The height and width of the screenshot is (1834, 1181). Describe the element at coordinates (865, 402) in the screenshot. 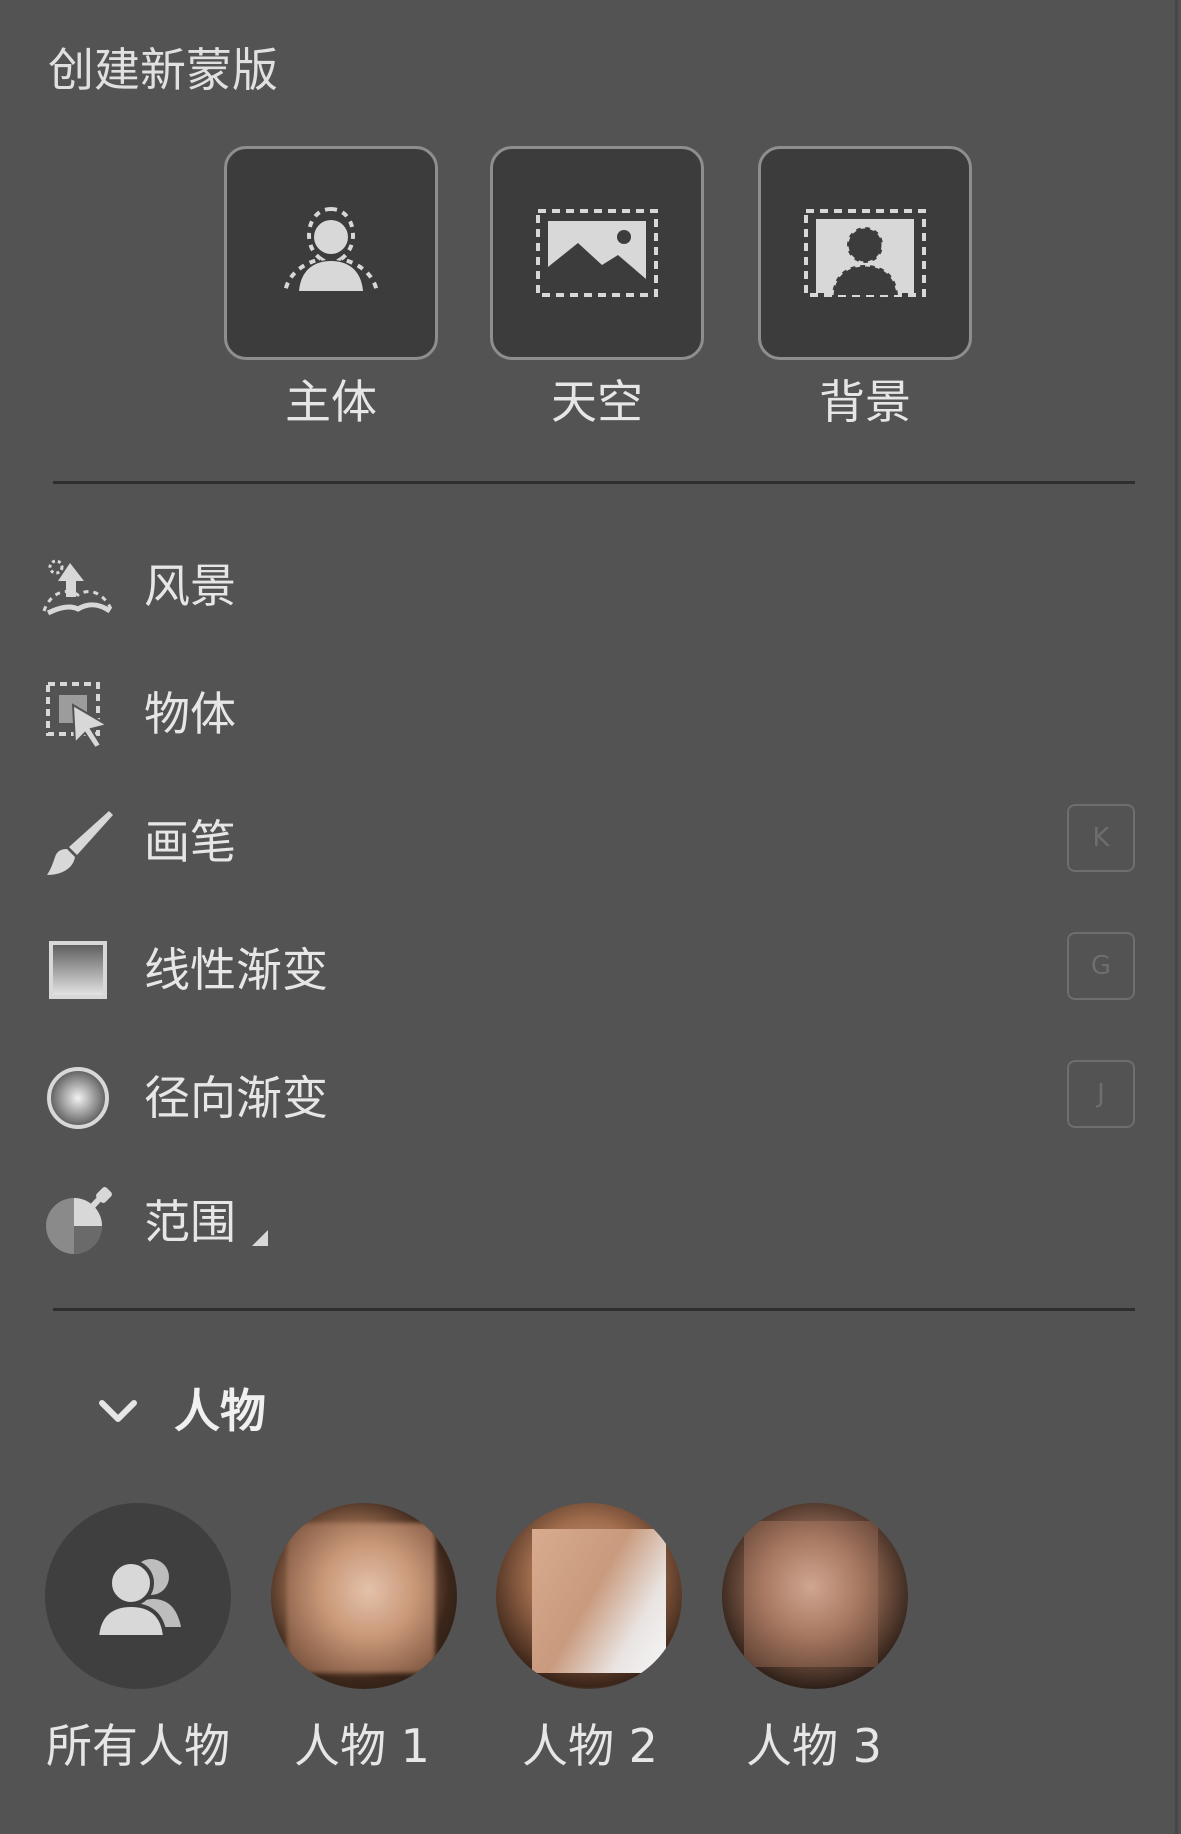

I see `background-mask-label: 背景` at that location.